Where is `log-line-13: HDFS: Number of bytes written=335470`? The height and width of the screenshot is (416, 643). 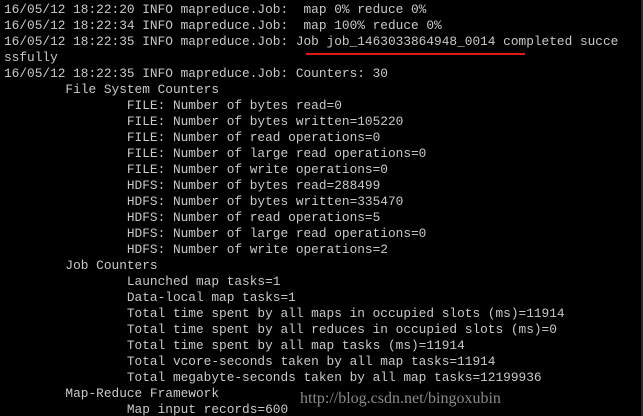 log-line-13: HDFS: Number of bytes written=335470 is located at coordinates (204, 201).